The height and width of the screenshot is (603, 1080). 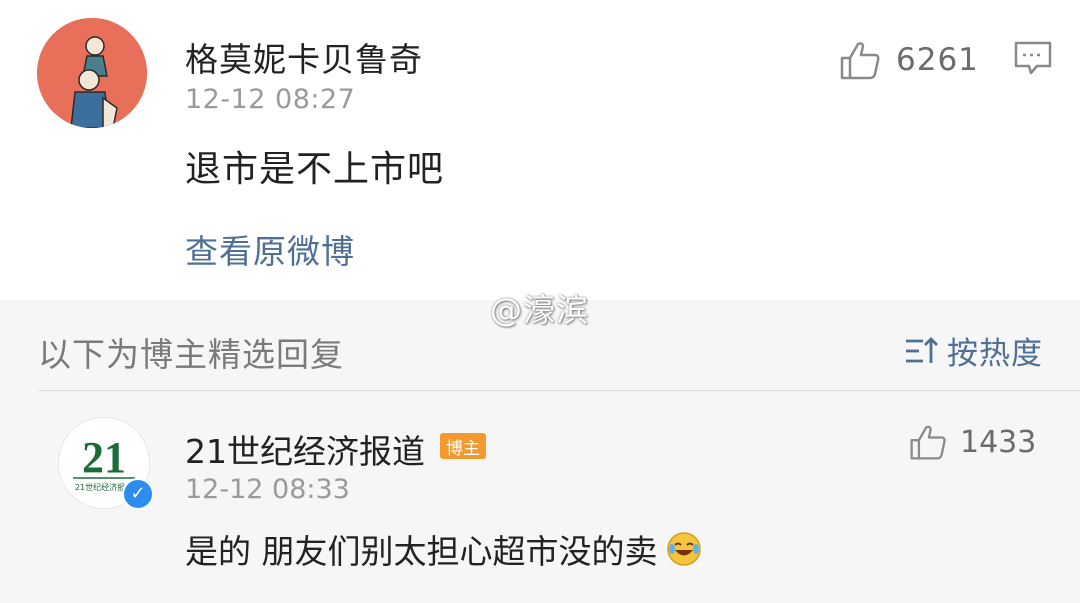 What do you see at coordinates (995, 354) in the screenshot?
I see `sort-label: 按热度` at bounding box center [995, 354].